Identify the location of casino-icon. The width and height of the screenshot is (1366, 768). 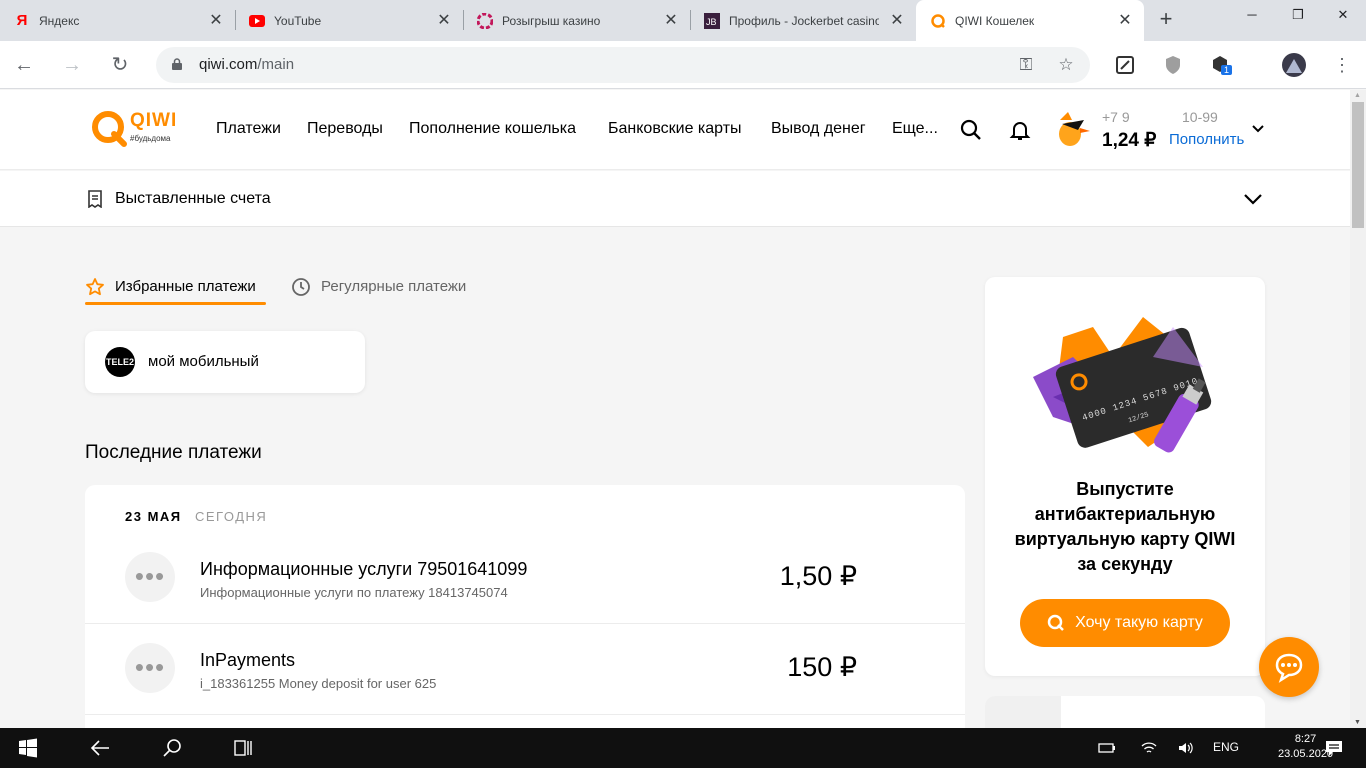
(485, 20).